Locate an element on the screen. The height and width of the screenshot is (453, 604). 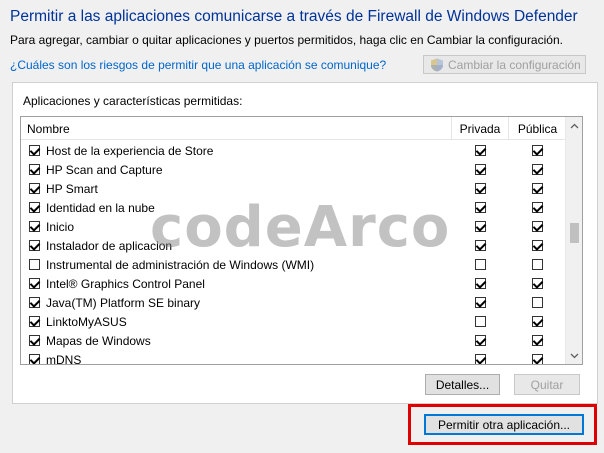
list-header: Nombre Privada Pública is located at coordinates (293, 128).